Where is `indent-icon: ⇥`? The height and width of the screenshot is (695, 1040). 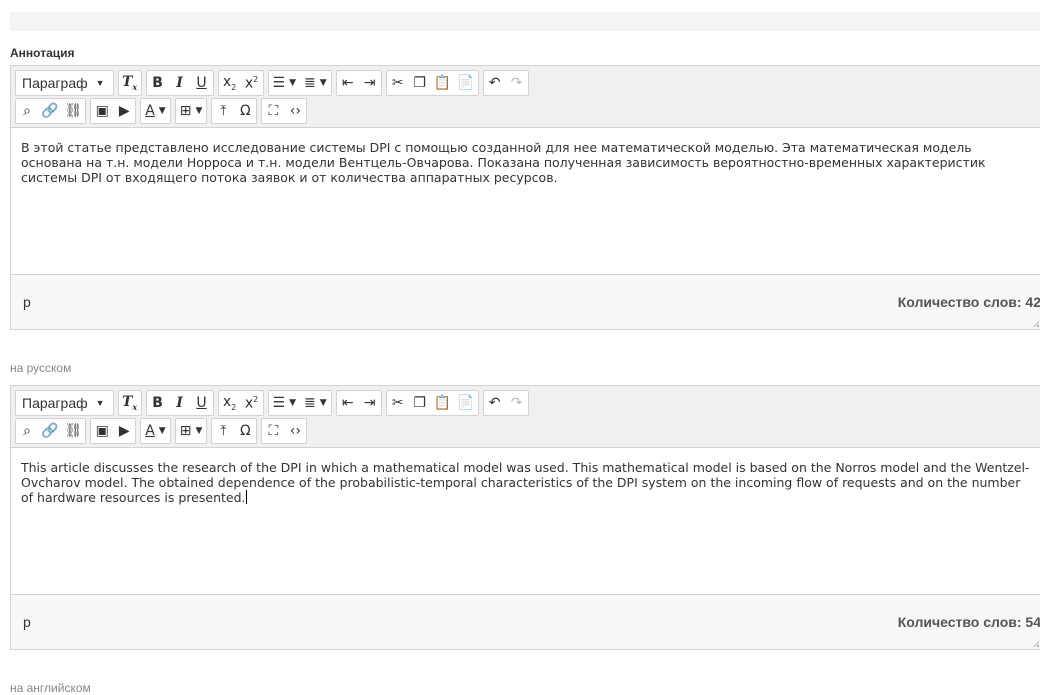 indent-icon: ⇥ is located at coordinates (369, 403).